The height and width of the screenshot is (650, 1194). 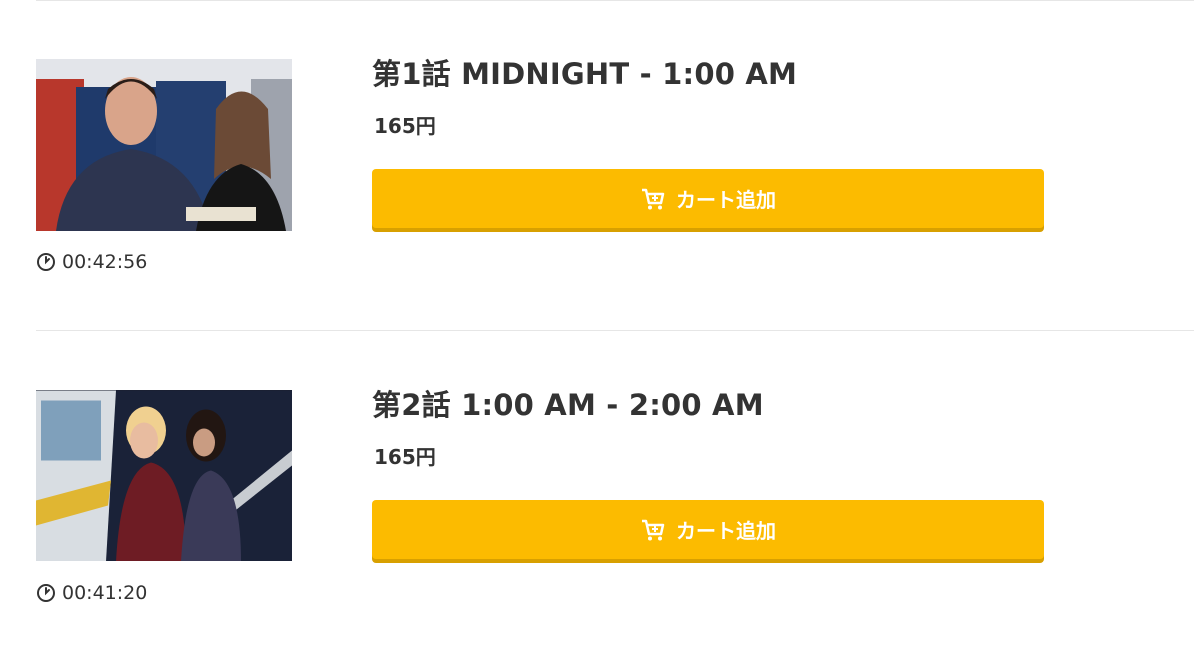 I want to click on episode-title: 第1話 MIDNIGHT - 1:00 AM, so click(x=584, y=72).